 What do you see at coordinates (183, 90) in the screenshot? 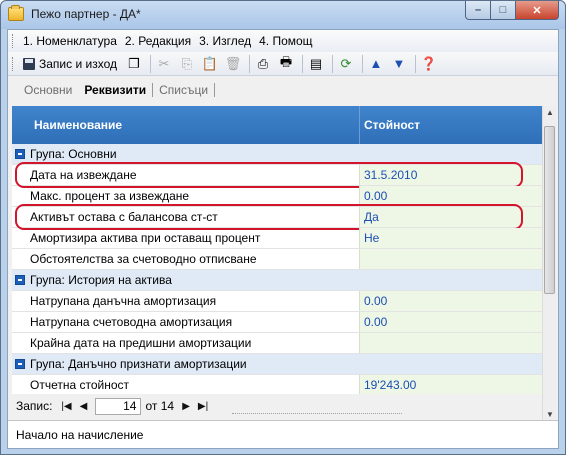
I see `tab-lists: Списъци` at bounding box center [183, 90].